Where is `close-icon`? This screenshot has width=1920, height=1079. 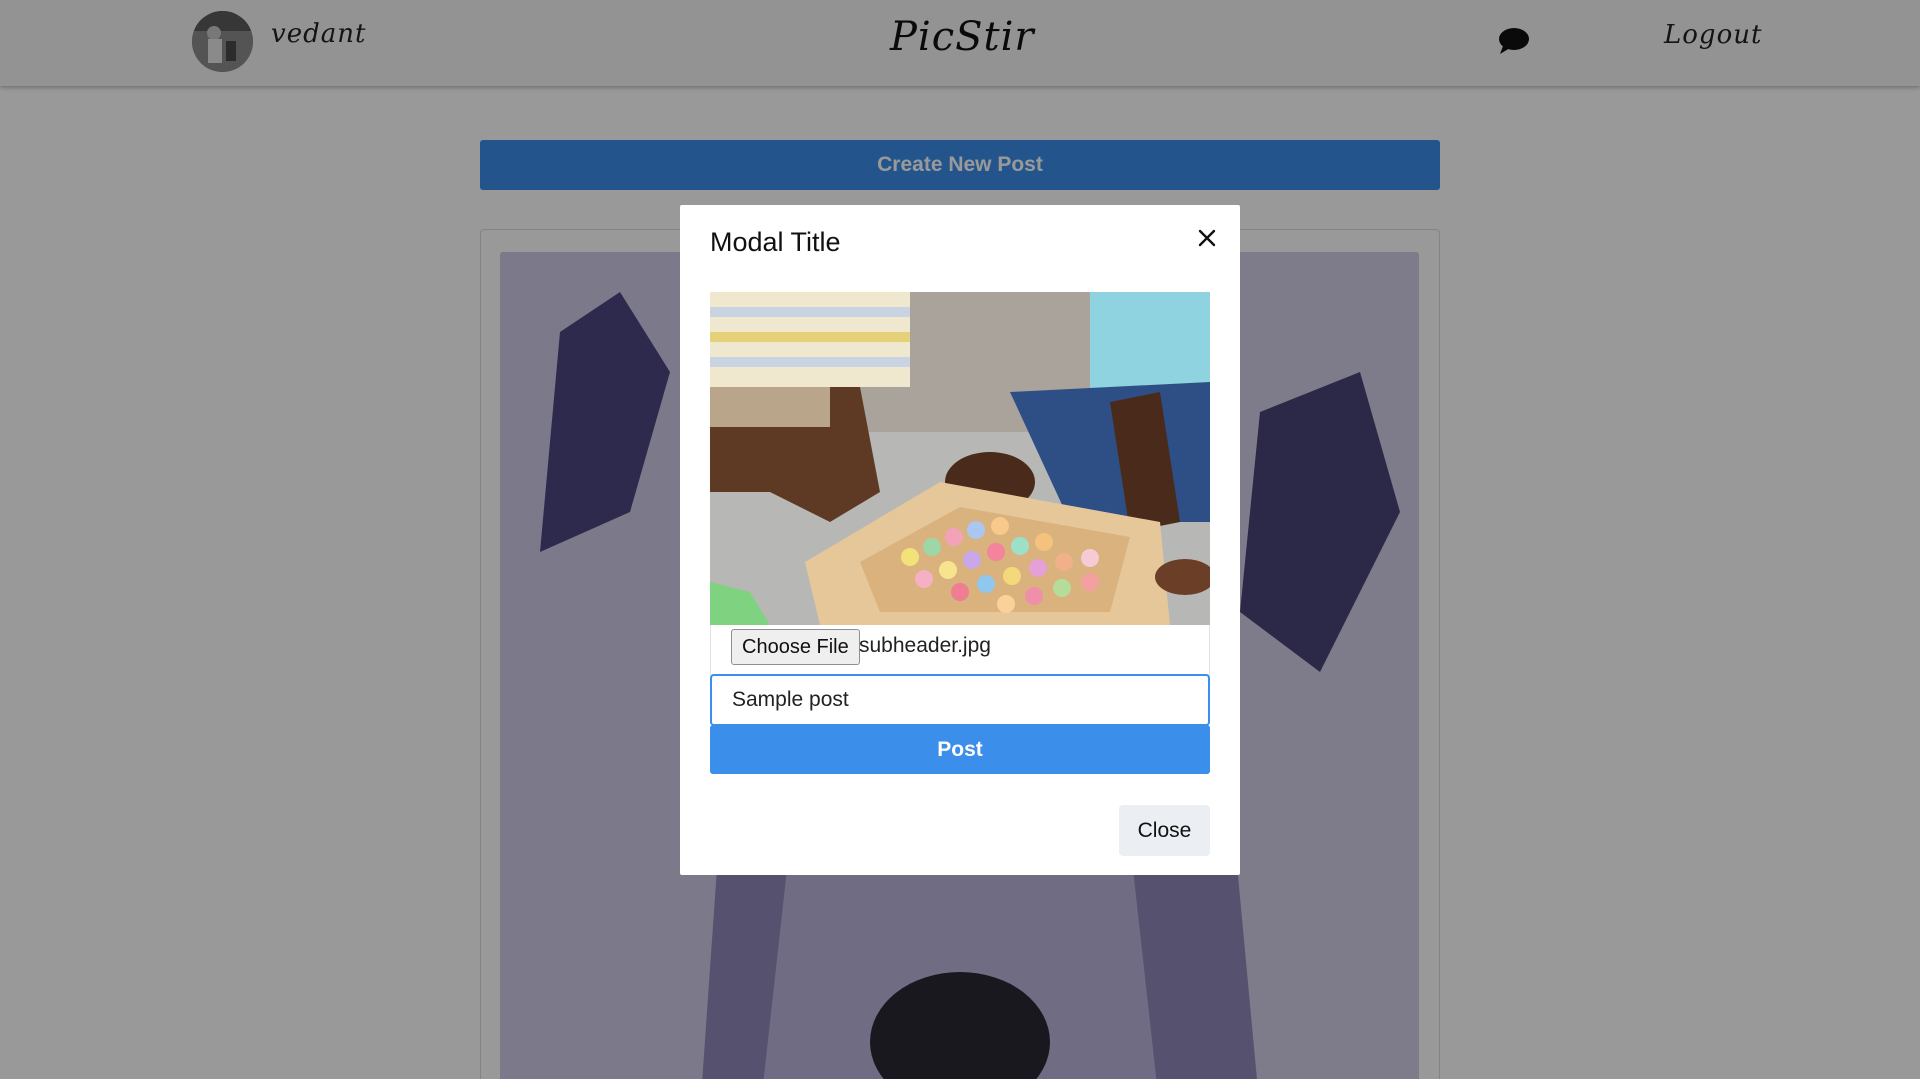 close-icon is located at coordinates (1207, 238).